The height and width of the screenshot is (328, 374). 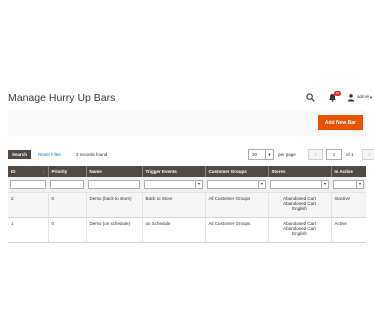 What do you see at coordinates (174, 205) in the screenshot?
I see `cell-trigger: Back to Store` at bounding box center [174, 205].